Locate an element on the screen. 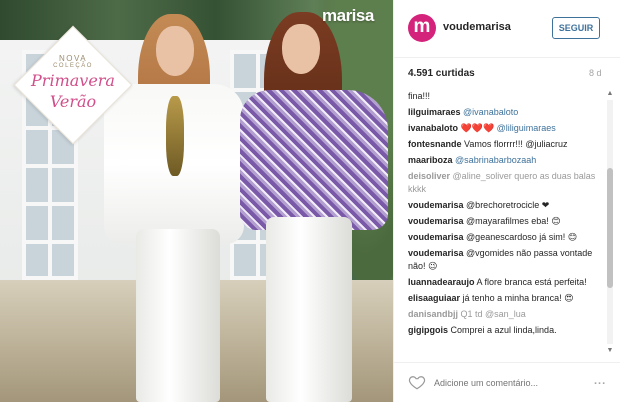  comment-item: lilguimaraes @ivanabaloto is located at coordinates (506, 112).